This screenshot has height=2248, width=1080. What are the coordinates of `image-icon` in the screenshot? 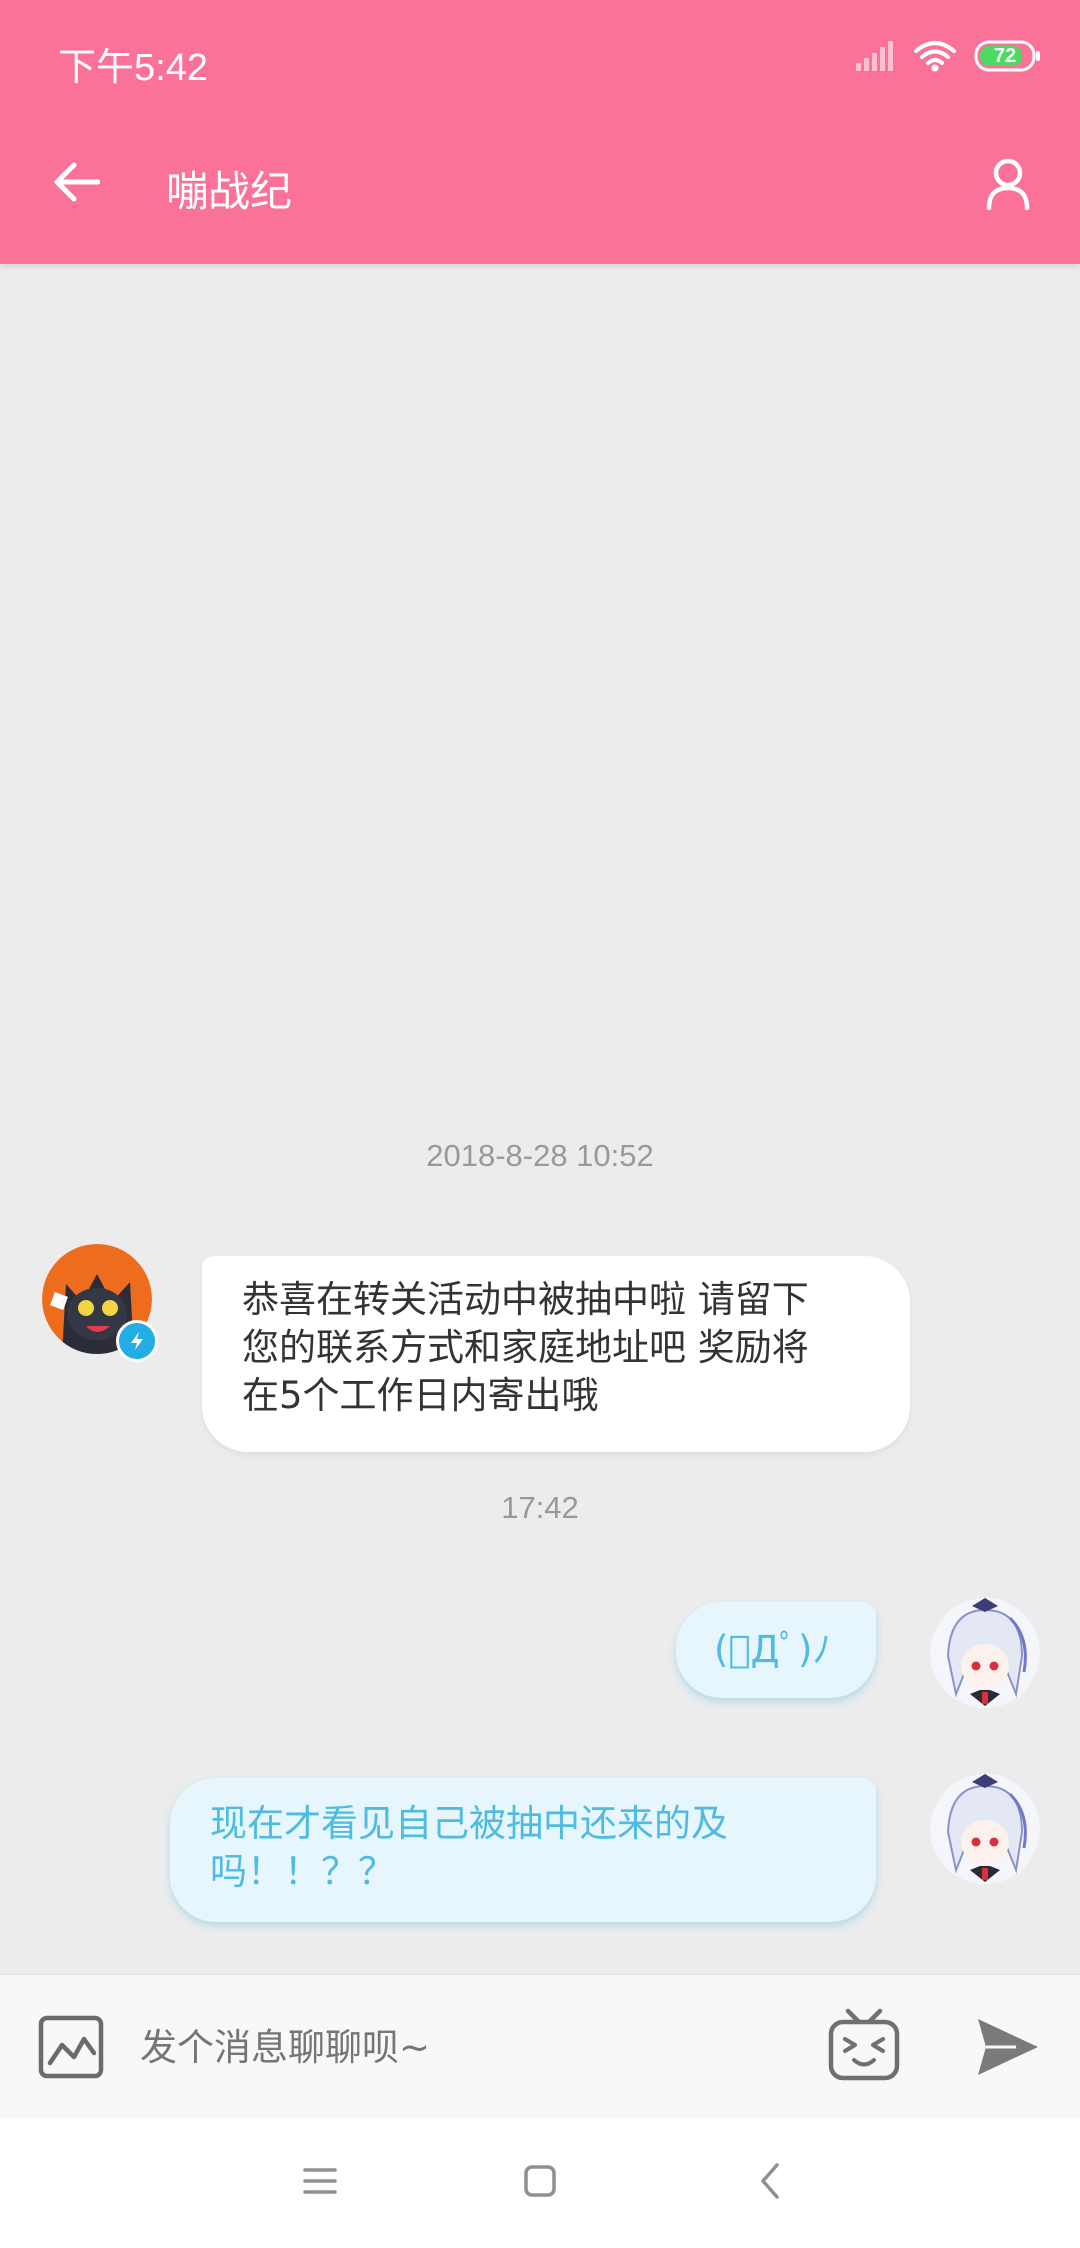 It's located at (71, 2049).